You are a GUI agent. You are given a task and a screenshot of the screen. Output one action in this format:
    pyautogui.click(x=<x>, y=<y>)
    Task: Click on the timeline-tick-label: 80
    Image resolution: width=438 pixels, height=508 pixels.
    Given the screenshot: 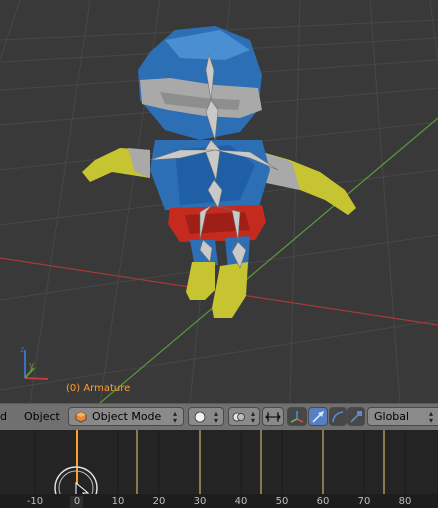 What is the action you would take?
    pyautogui.click(x=405, y=501)
    